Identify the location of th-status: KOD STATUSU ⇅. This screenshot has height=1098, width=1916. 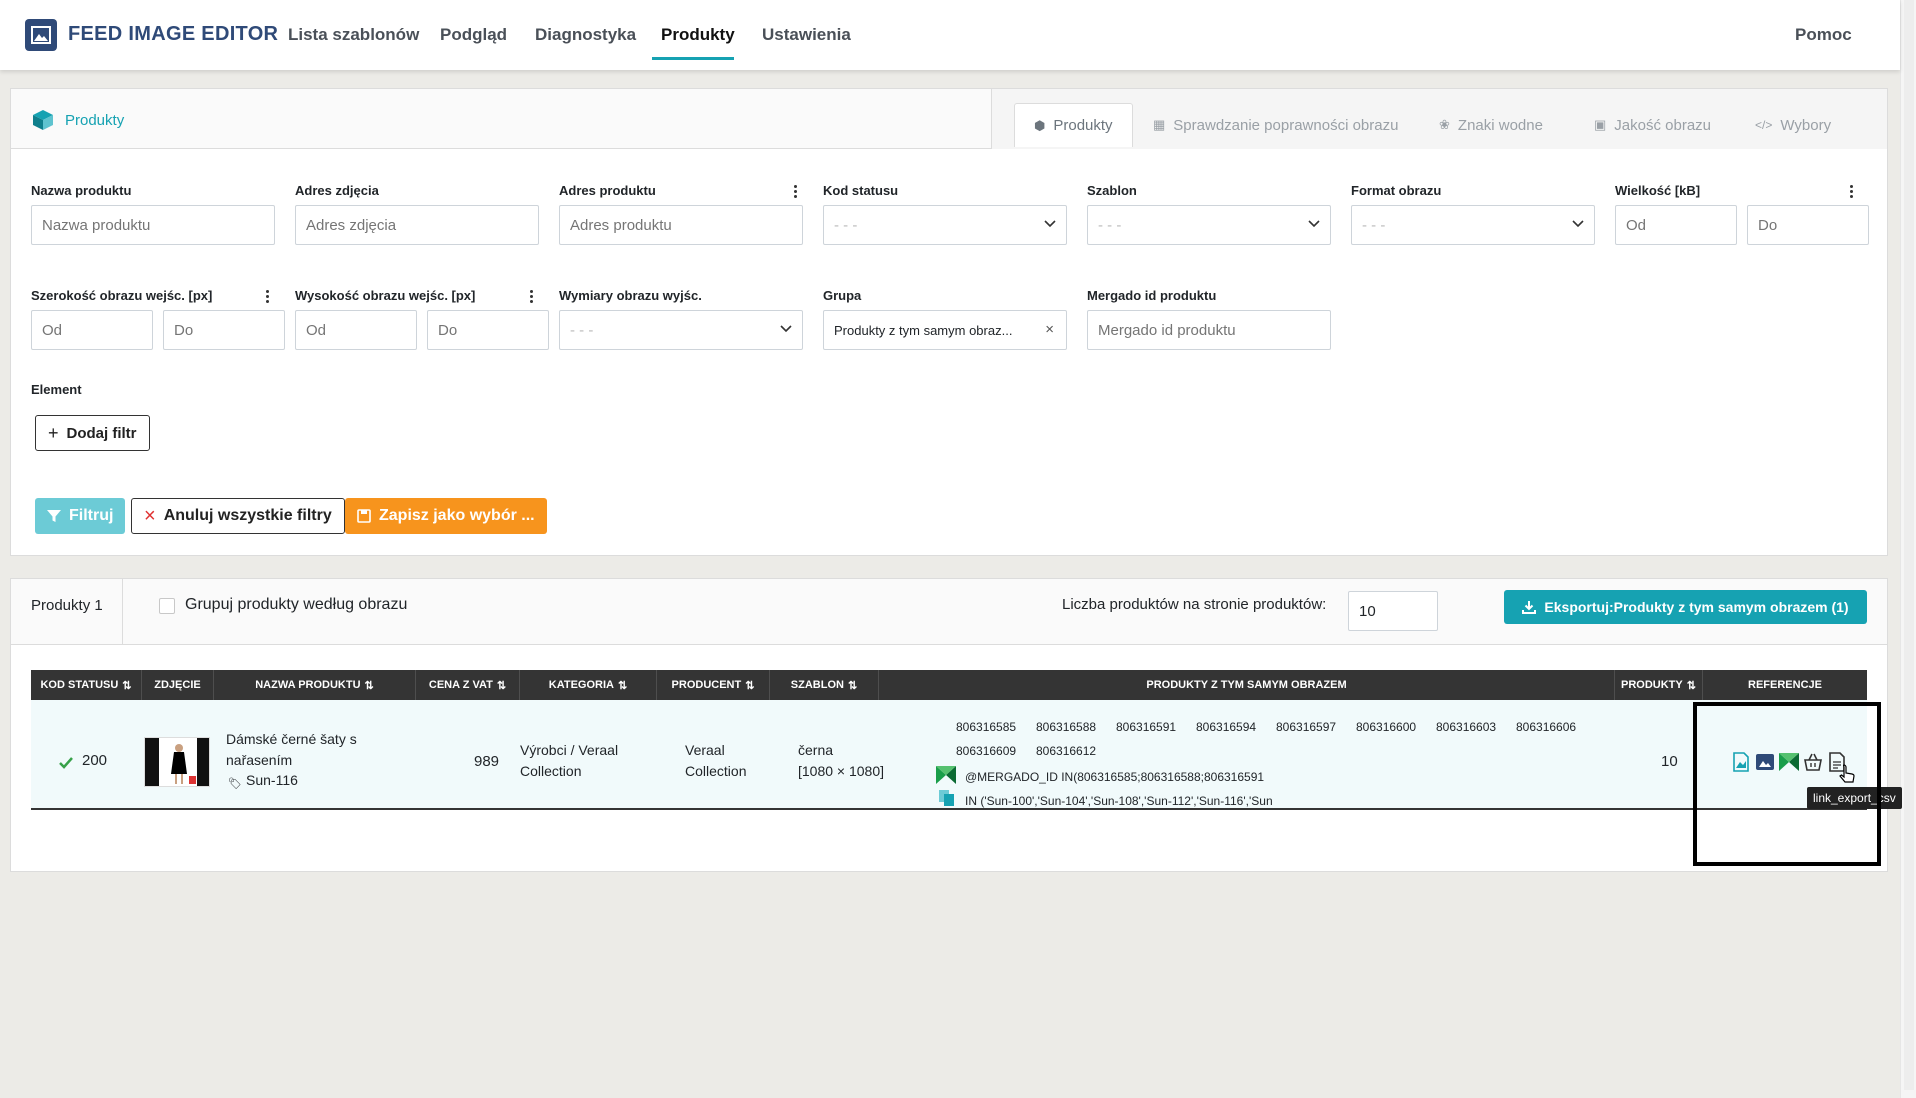
(86, 685).